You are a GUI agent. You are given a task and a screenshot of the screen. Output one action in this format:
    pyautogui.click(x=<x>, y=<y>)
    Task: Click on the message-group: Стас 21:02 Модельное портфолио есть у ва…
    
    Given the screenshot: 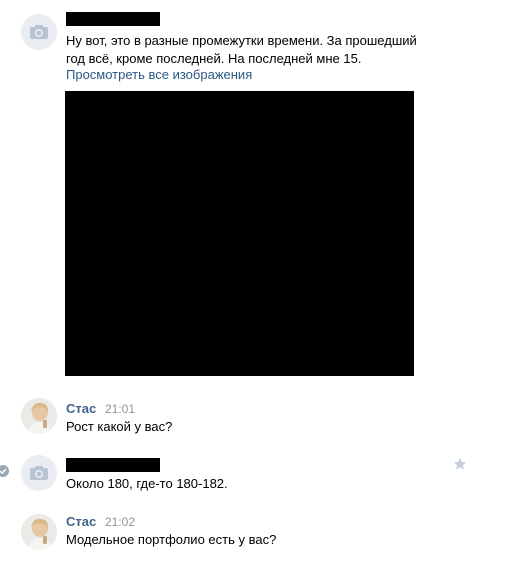 What is the action you would take?
    pyautogui.click(x=261, y=536)
    